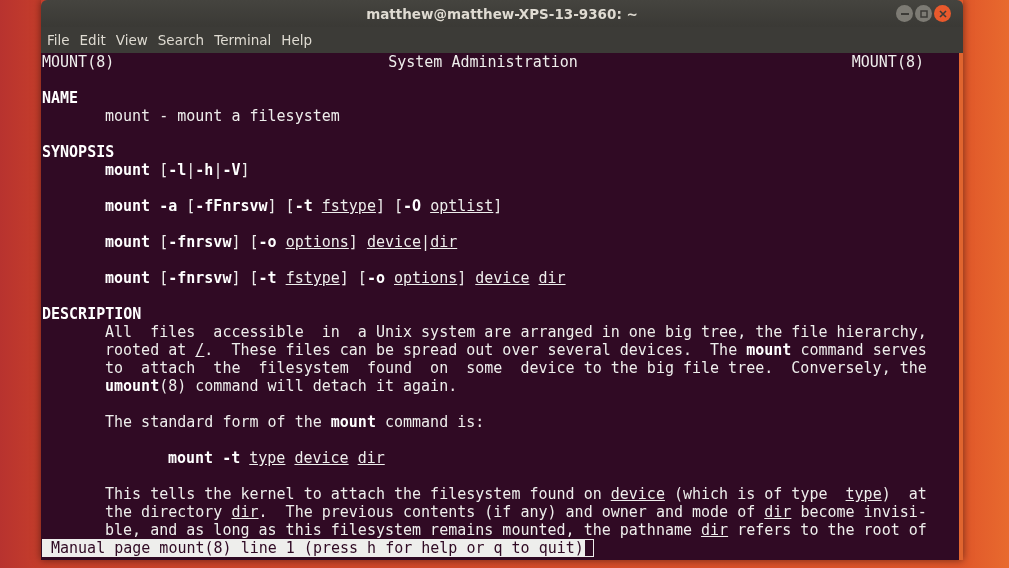 The height and width of the screenshot is (568, 1009). Describe the element at coordinates (515, 530) in the screenshot. I see `man-text-line: ble, and as long as this filesystem remains mounted, the pathname dir refers to the root of` at that location.